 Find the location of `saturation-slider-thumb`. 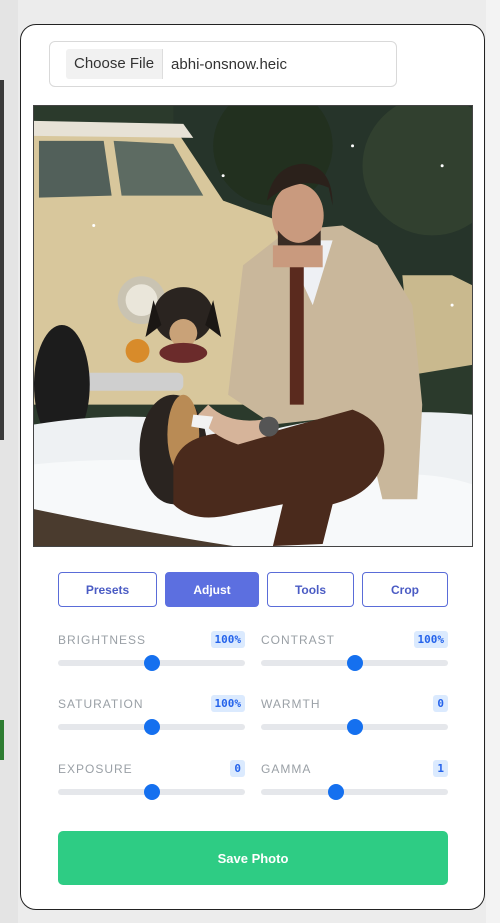

saturation-slider-thumb is located at coordinates (151, 727).